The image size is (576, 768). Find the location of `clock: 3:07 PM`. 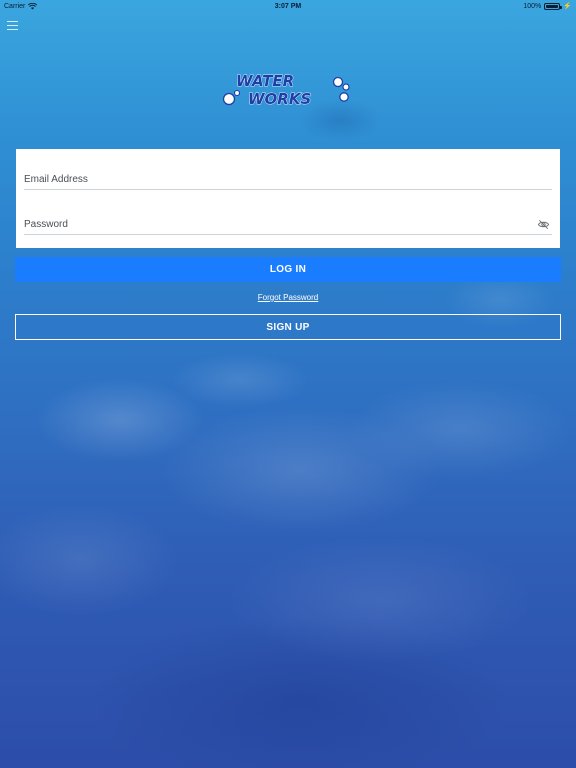

clock: 3:07 PM is located at coordinates (288, 6).